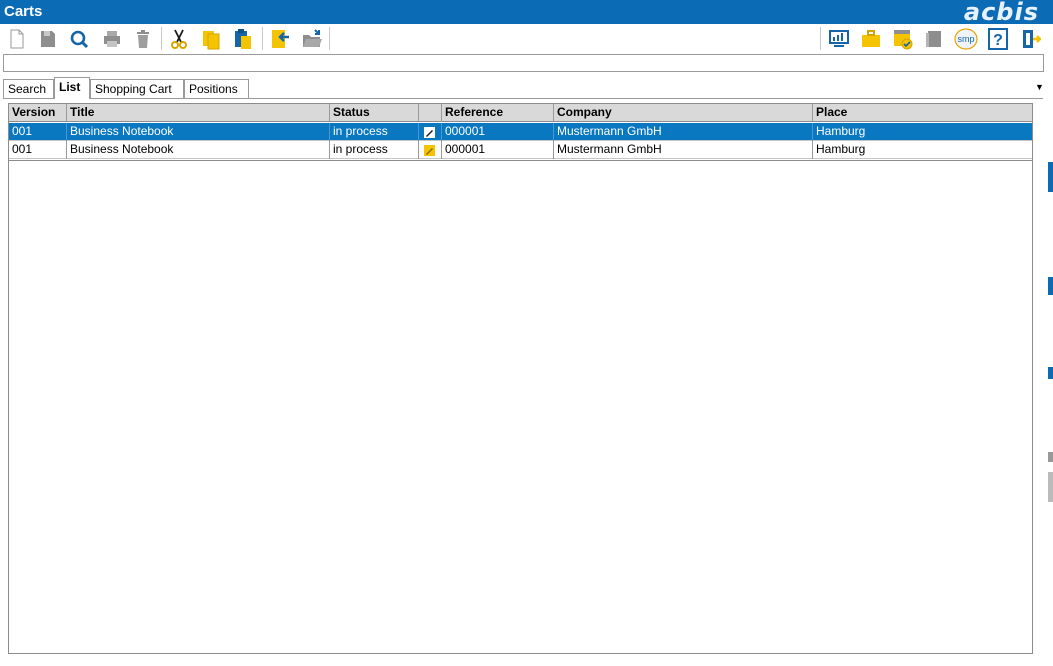  What do you see at coordinates (137, 89) in the screenshot?
I see `tab-shopping-cart: Shopping Cart` at bounding box center [137, 89].